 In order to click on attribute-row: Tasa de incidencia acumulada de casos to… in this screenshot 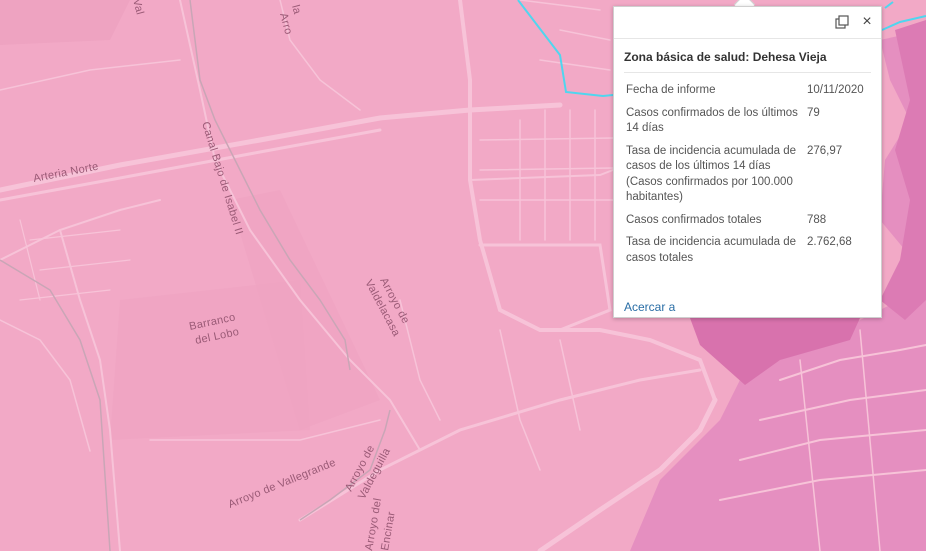, I will do `click(749, 250)`.